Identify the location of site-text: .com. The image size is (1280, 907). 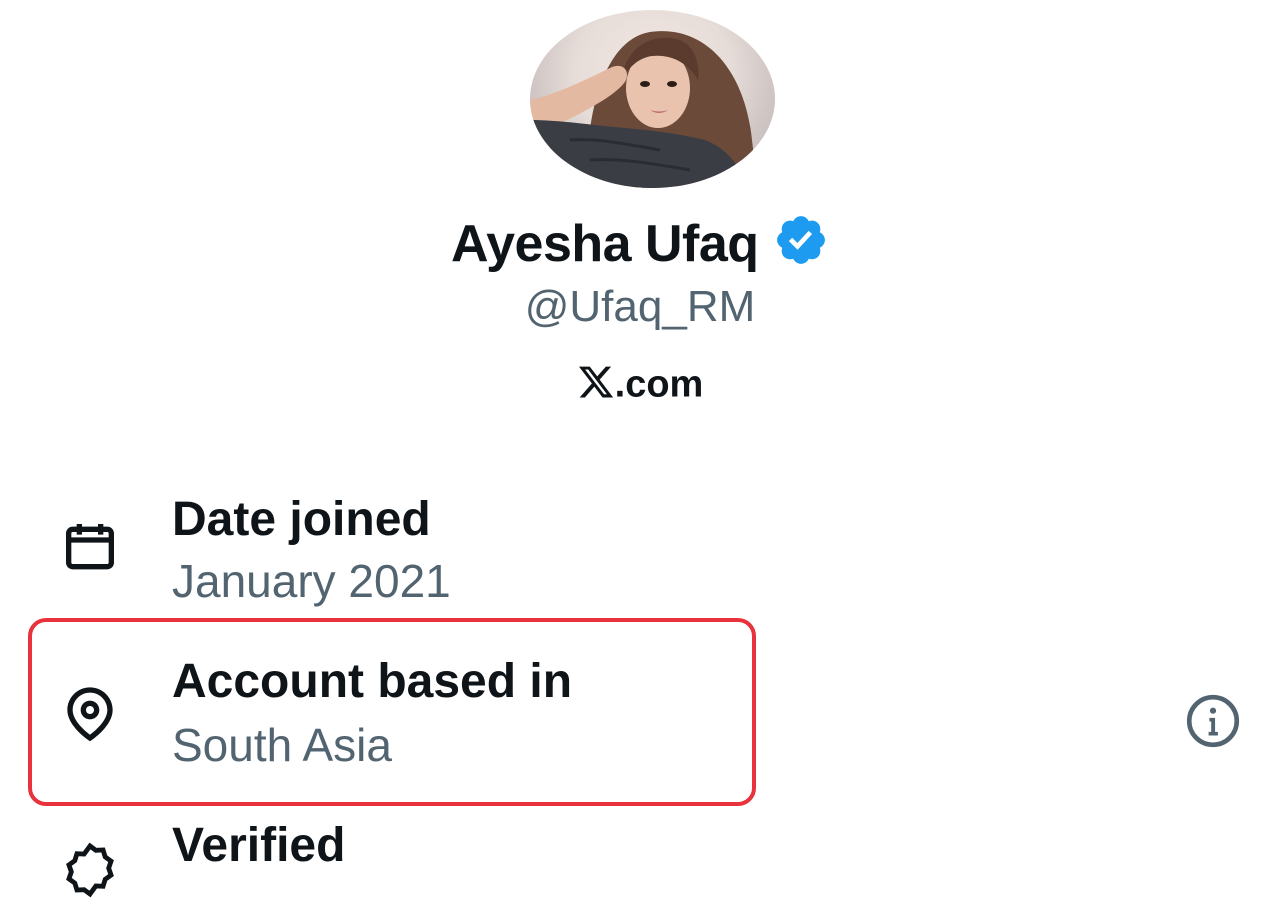
(659, 384).